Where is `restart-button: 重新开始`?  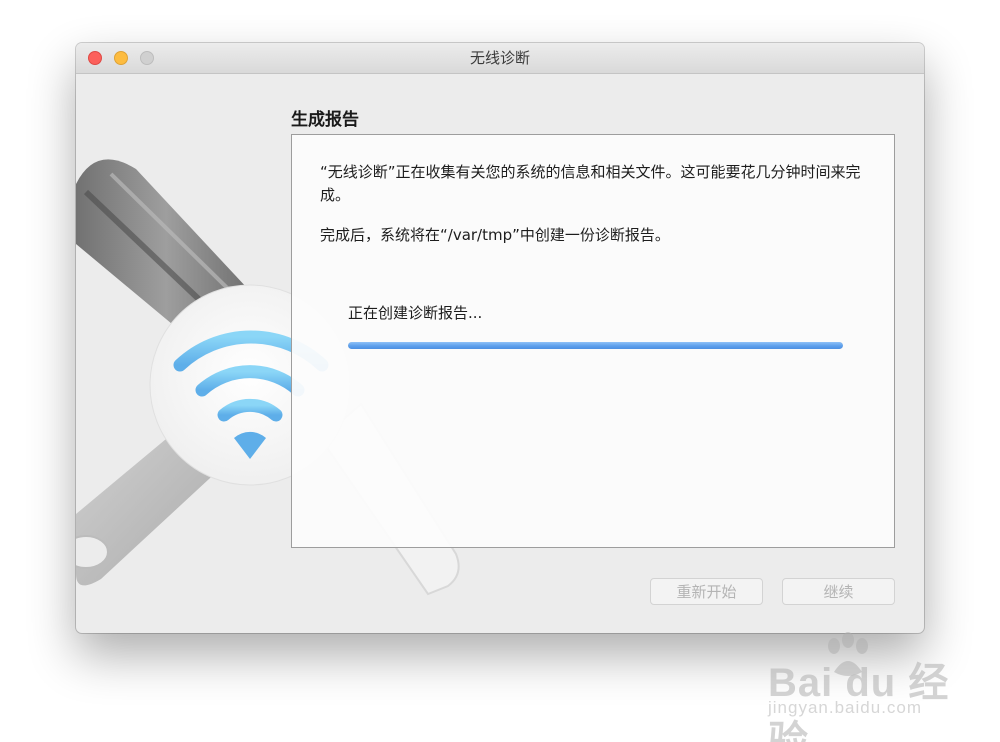 restart-button: 重新开始 is located at coordinates (706, 591).